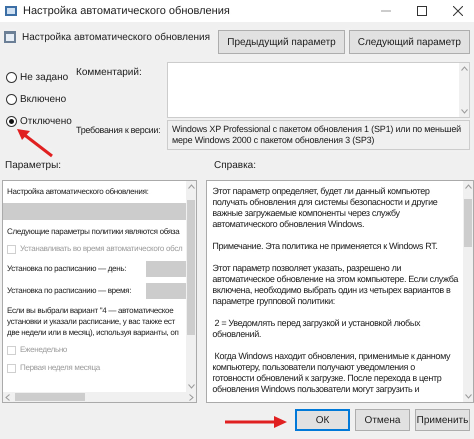  I want to click on radio-option: Отключено, so click(41, 121).